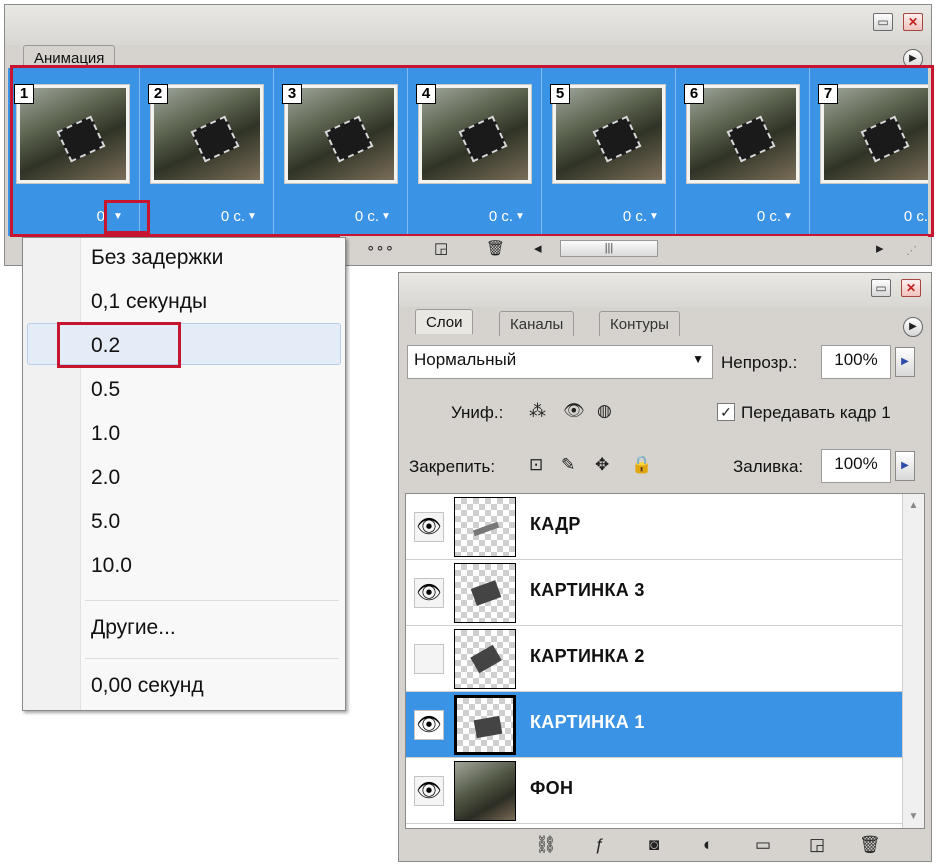  I want to click on propagate-checkbox: ✓, so click(726, 412).